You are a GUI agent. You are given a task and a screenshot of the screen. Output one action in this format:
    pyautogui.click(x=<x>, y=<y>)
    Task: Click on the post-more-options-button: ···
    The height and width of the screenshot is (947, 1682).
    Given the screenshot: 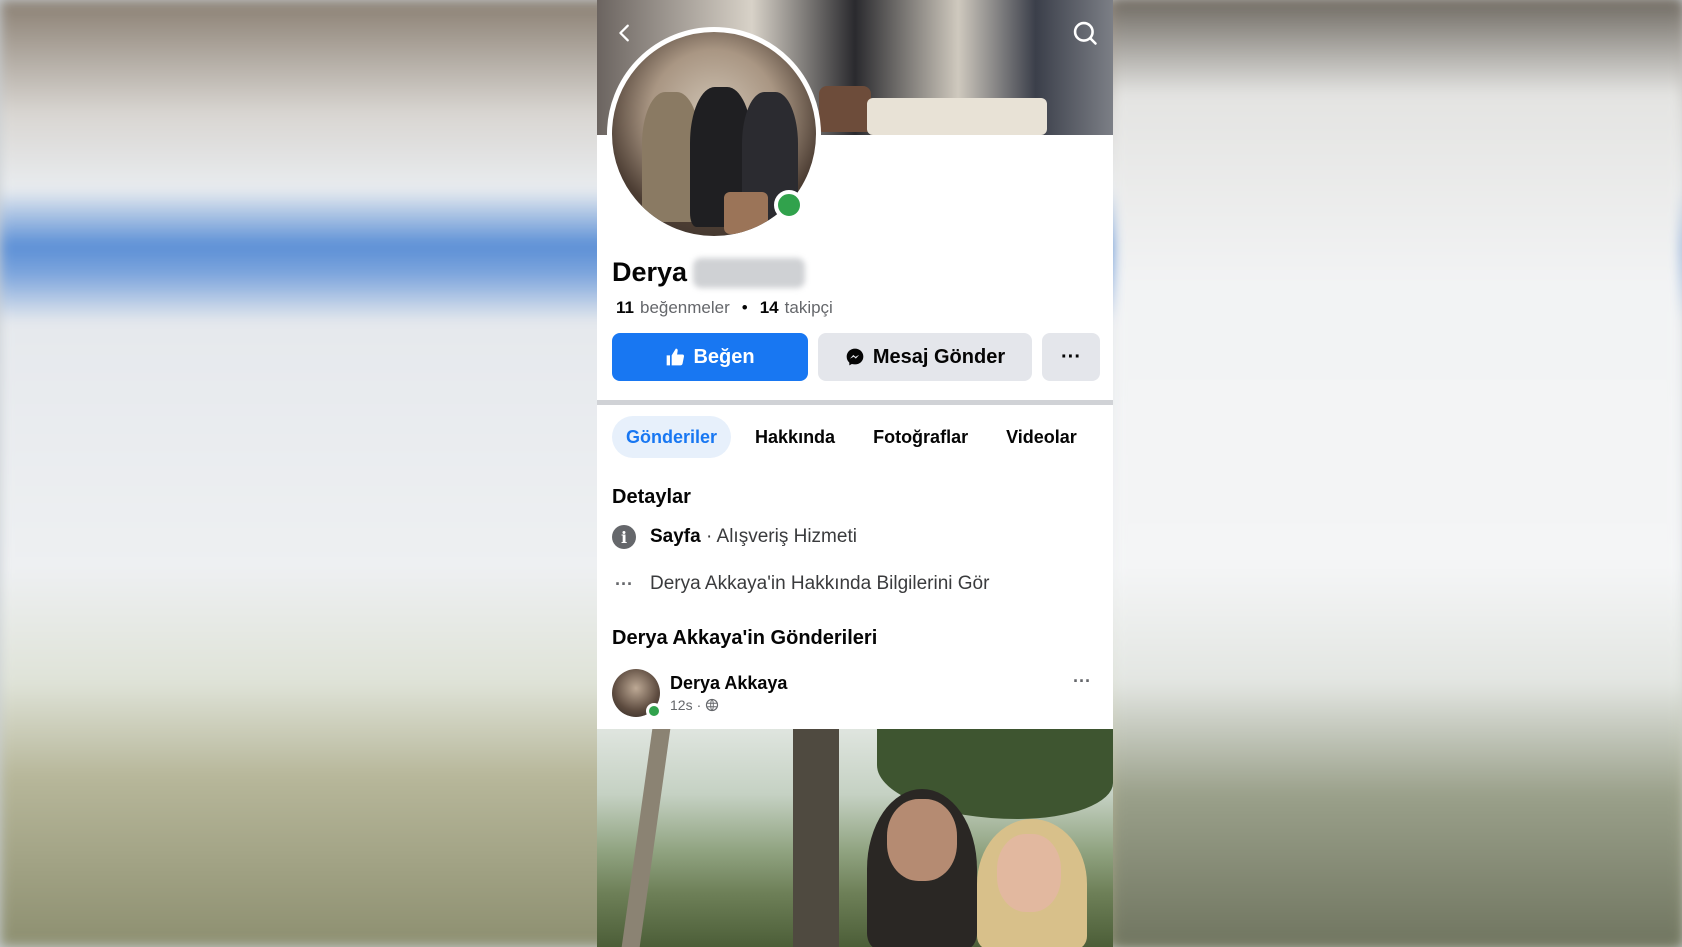 What is the action you would take?
    pyautogui.click(x=1082, y=681)
    